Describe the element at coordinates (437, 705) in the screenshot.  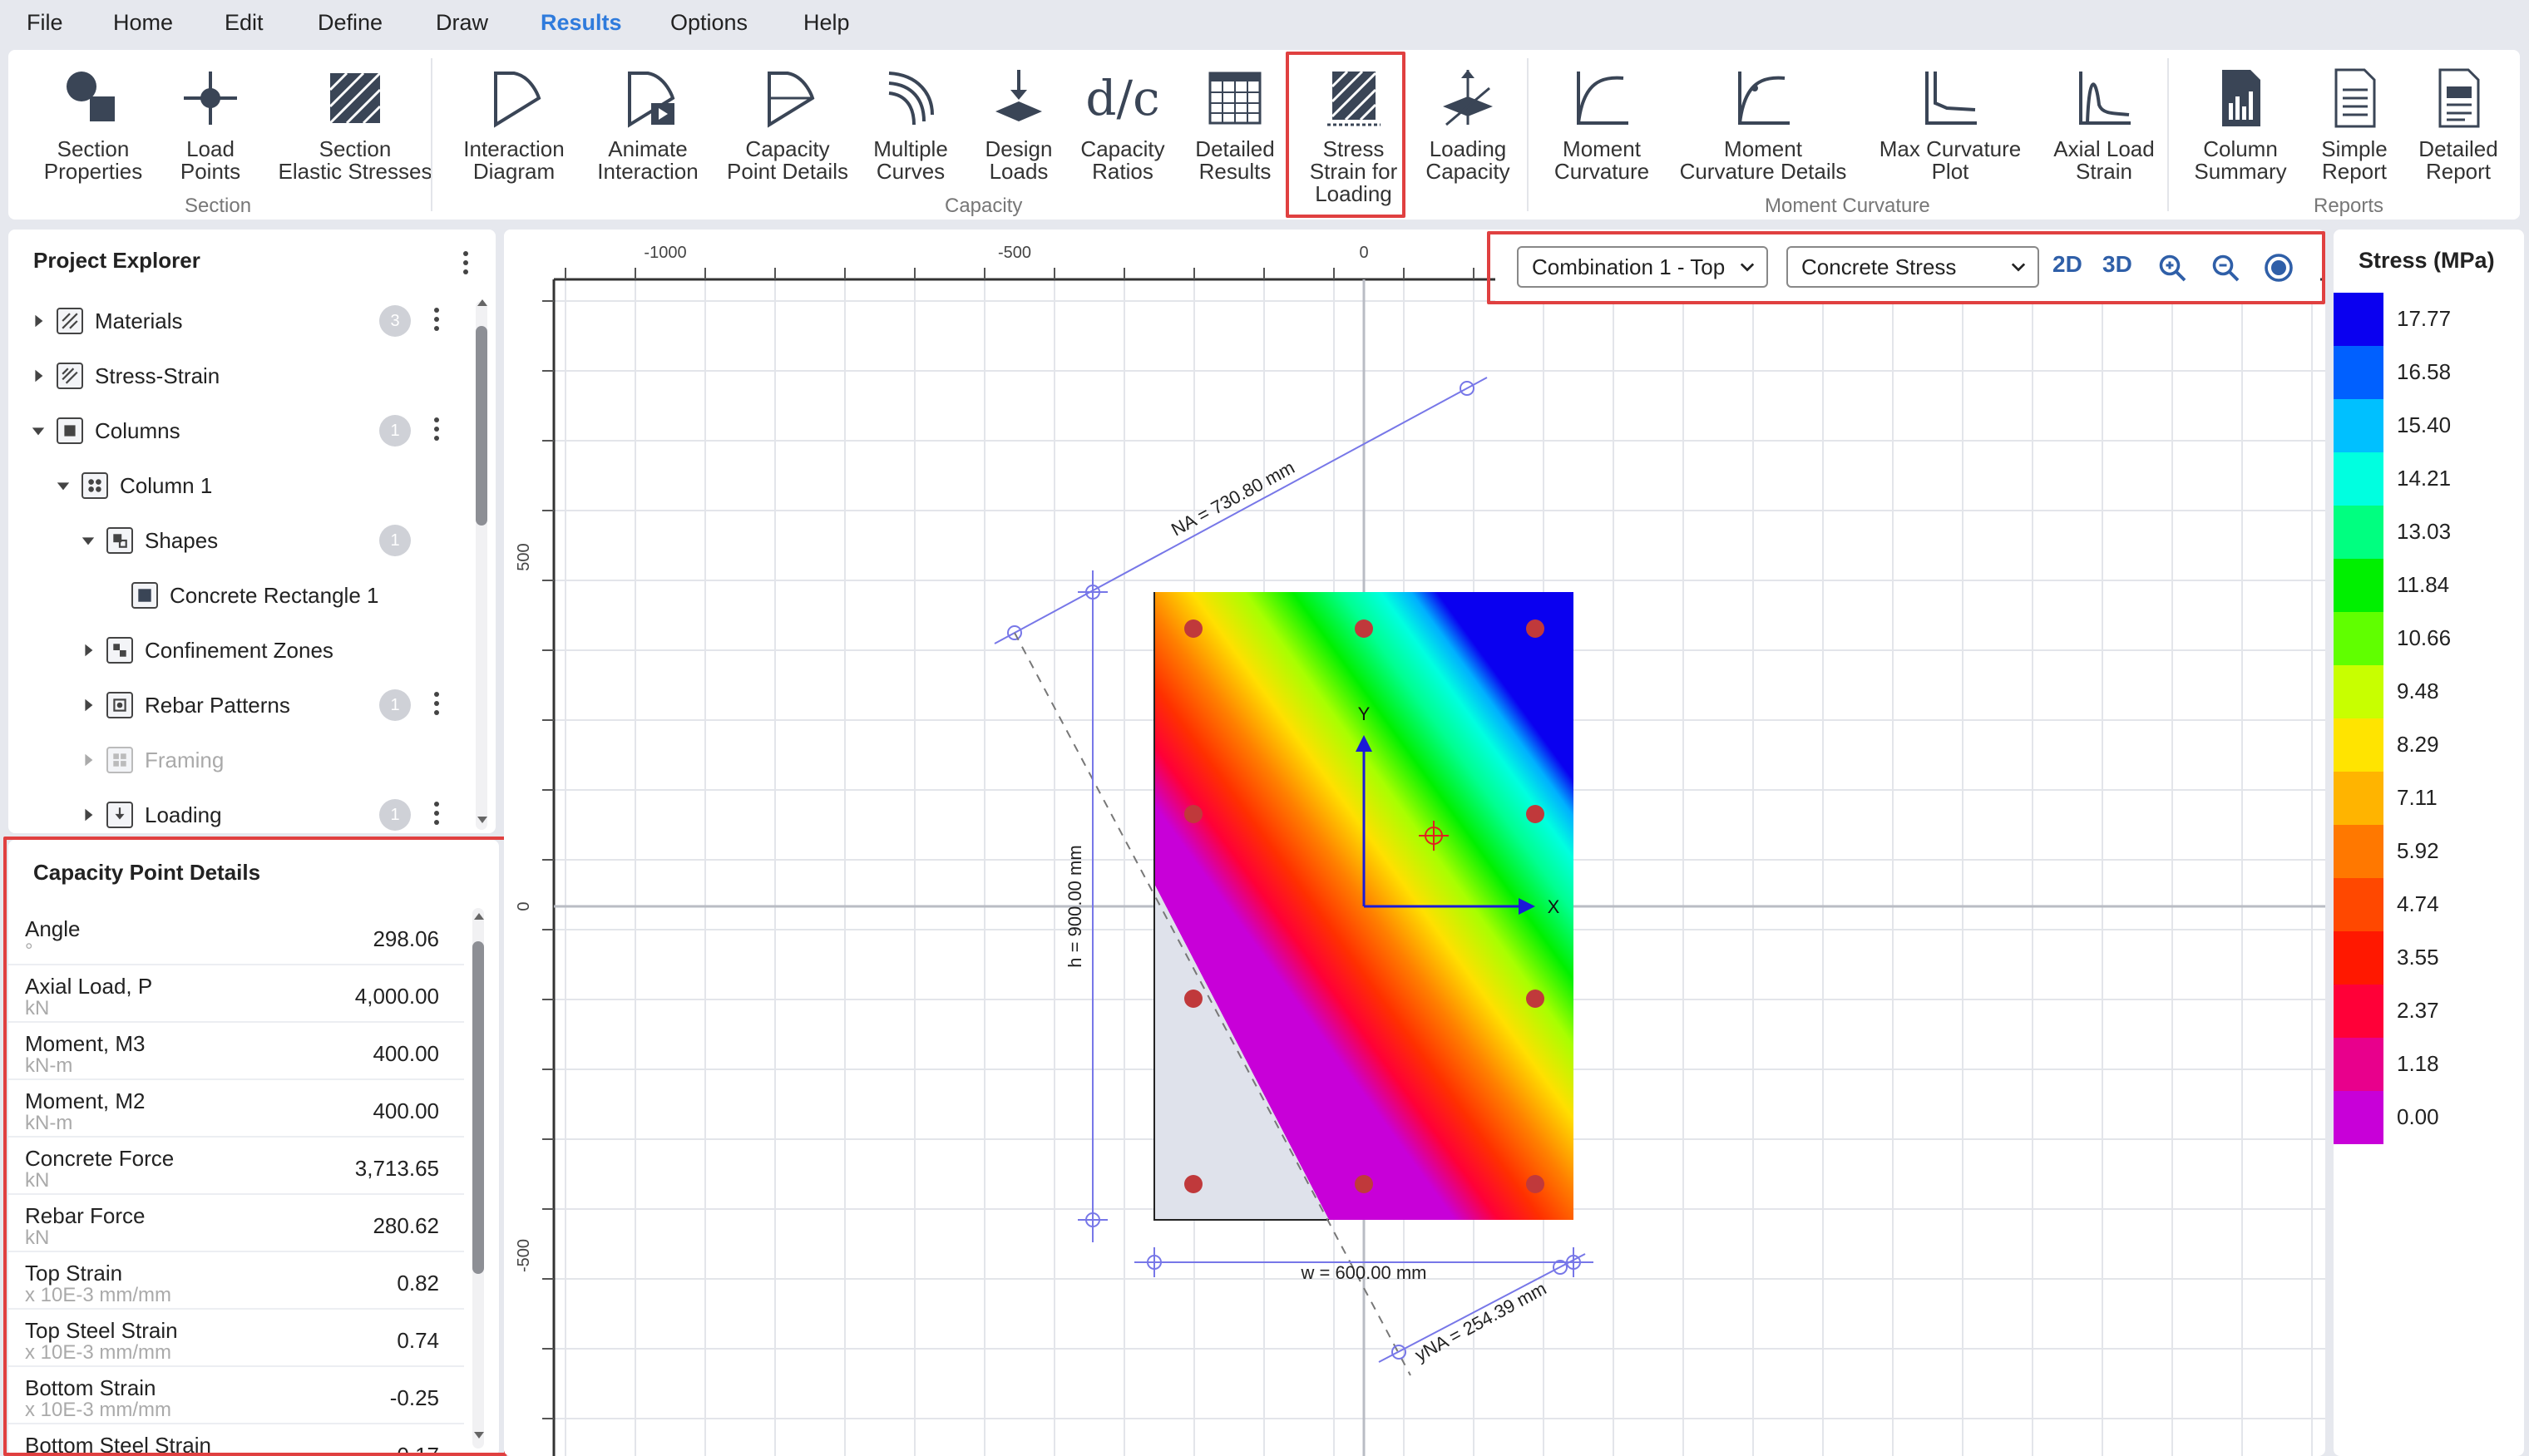
I see `rebar-menu-icon` at that location.